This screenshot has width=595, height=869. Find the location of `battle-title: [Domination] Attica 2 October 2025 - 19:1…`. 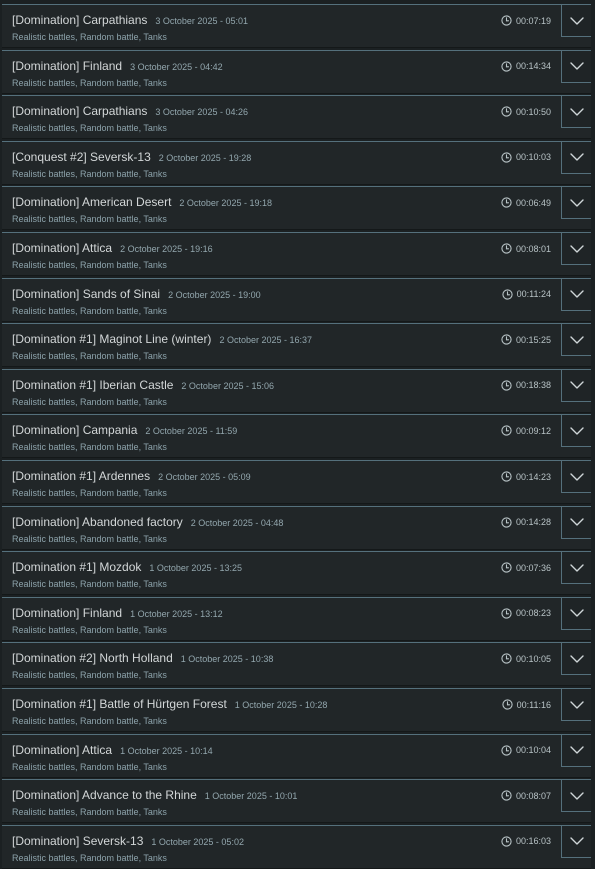

battle-title: [Domination] Attica 2 October 2025 - 19:1… is located at coordinates (112, 248).